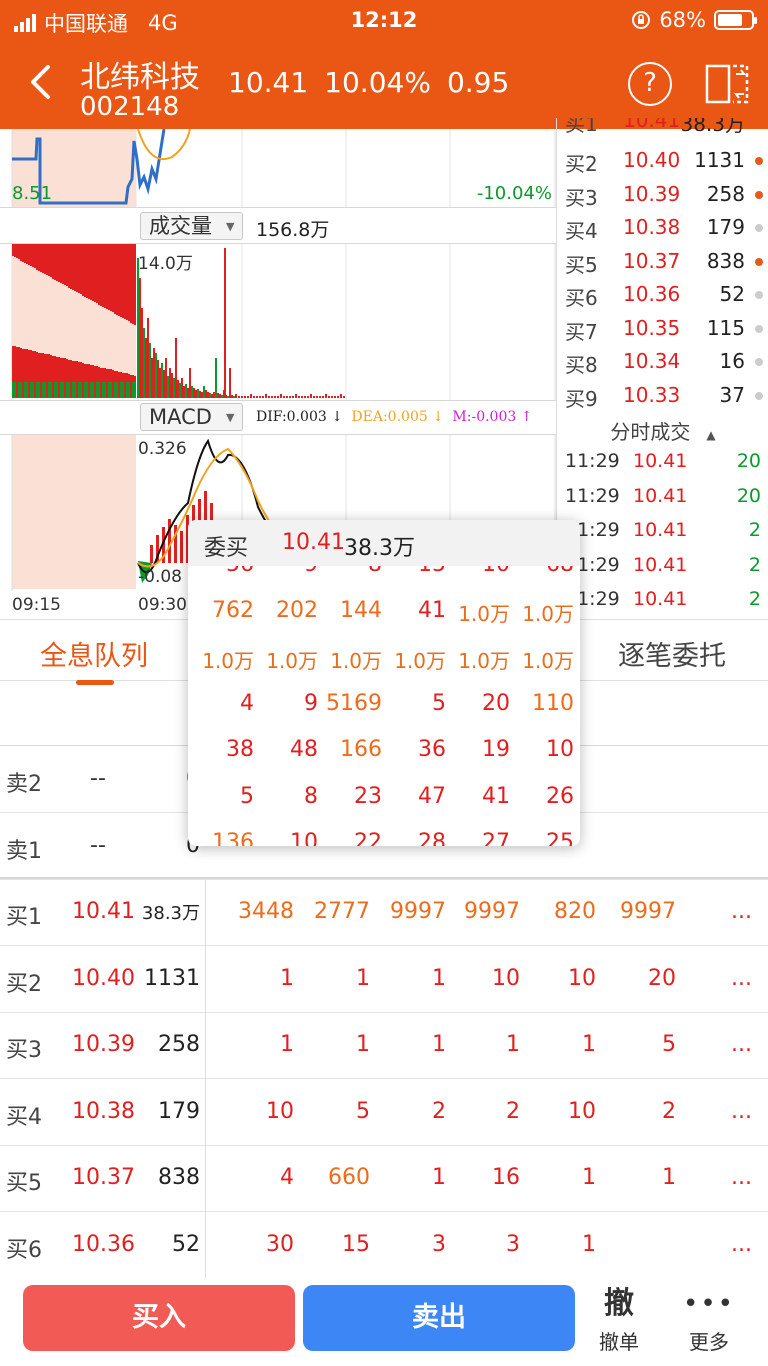 The width and height of the screenshot is (768, 1366). I want to click on popup-cell: 1.0万, so click(292, 660).